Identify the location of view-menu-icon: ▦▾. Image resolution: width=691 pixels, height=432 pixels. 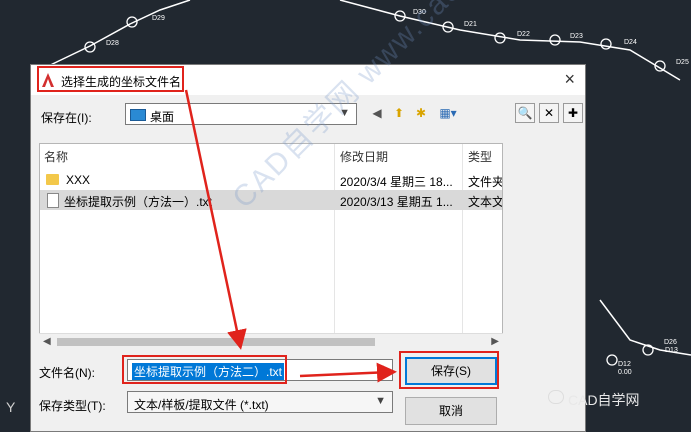
(448, 114).